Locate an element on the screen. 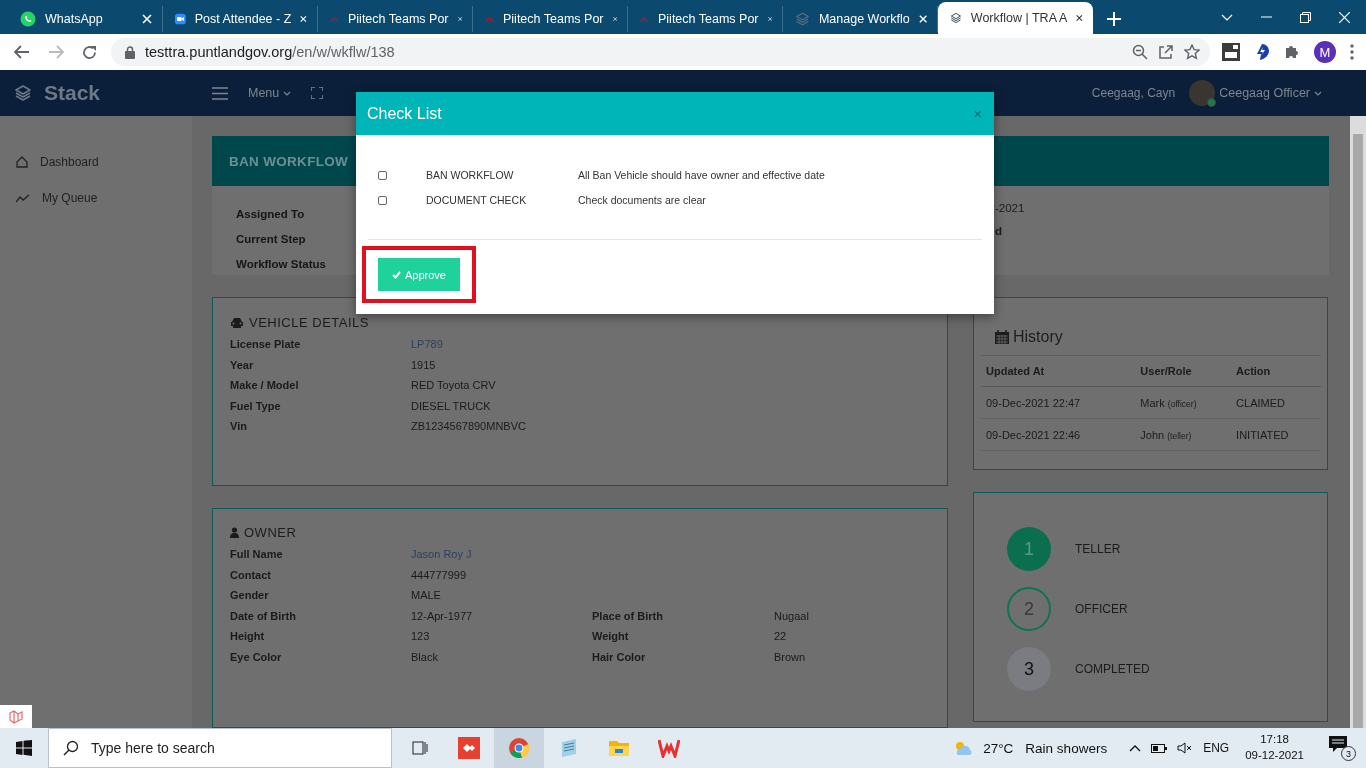  field-label: Gender is located at coordinates (250, 595).